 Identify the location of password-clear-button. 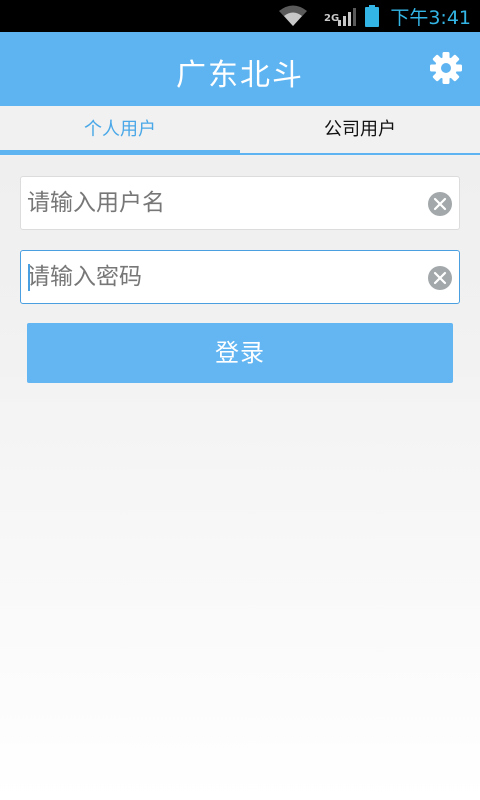
(440, 278).